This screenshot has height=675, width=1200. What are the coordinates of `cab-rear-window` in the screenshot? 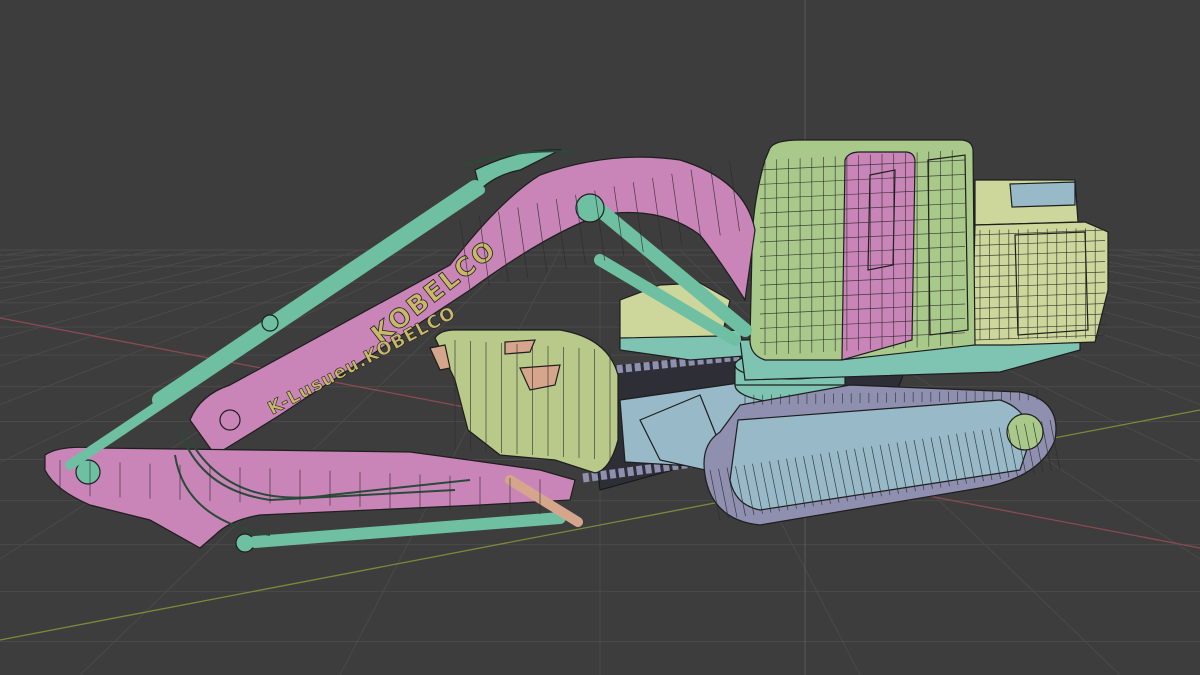 It's located at (948, 245).